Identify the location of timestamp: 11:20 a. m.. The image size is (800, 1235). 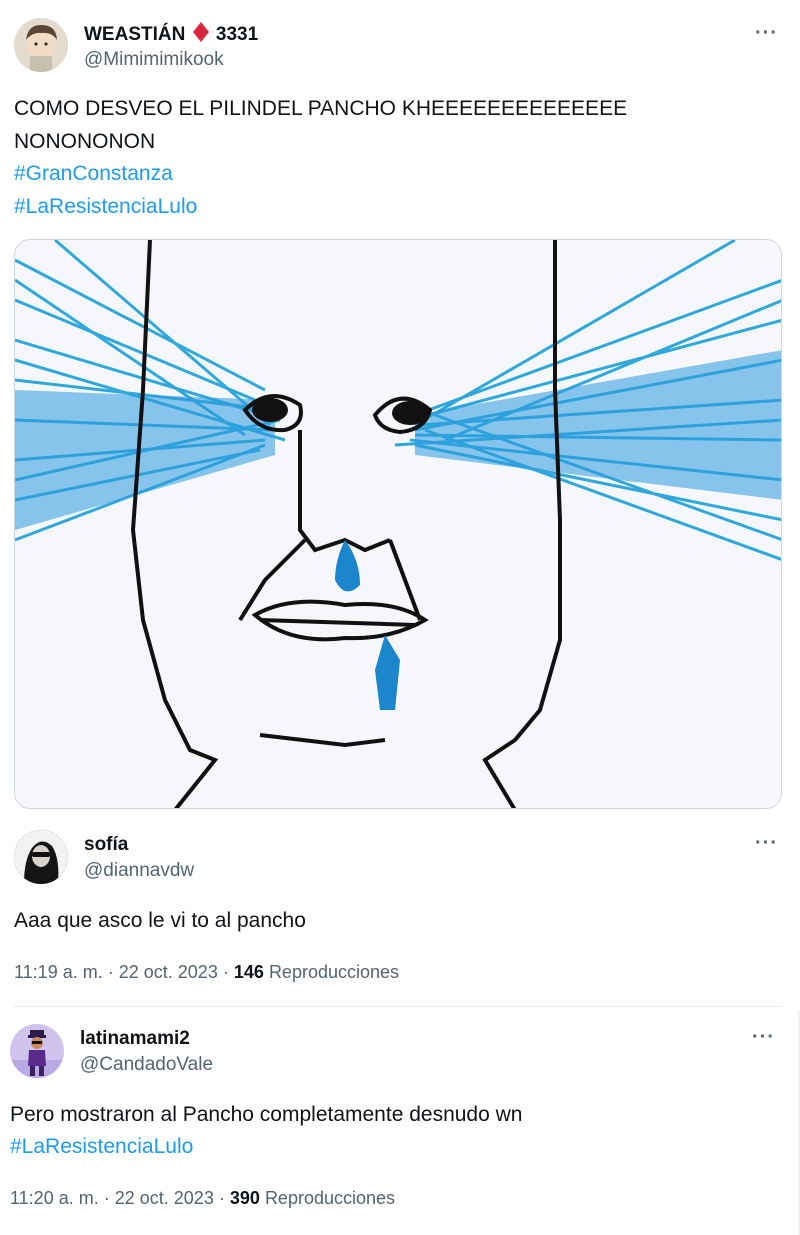
(54, 1198).